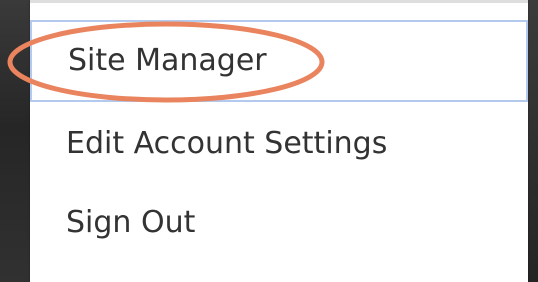 This screenshot has width=538, height=282. I want to click on menu-item-label: Edit Account Settings, so click(227, 143).